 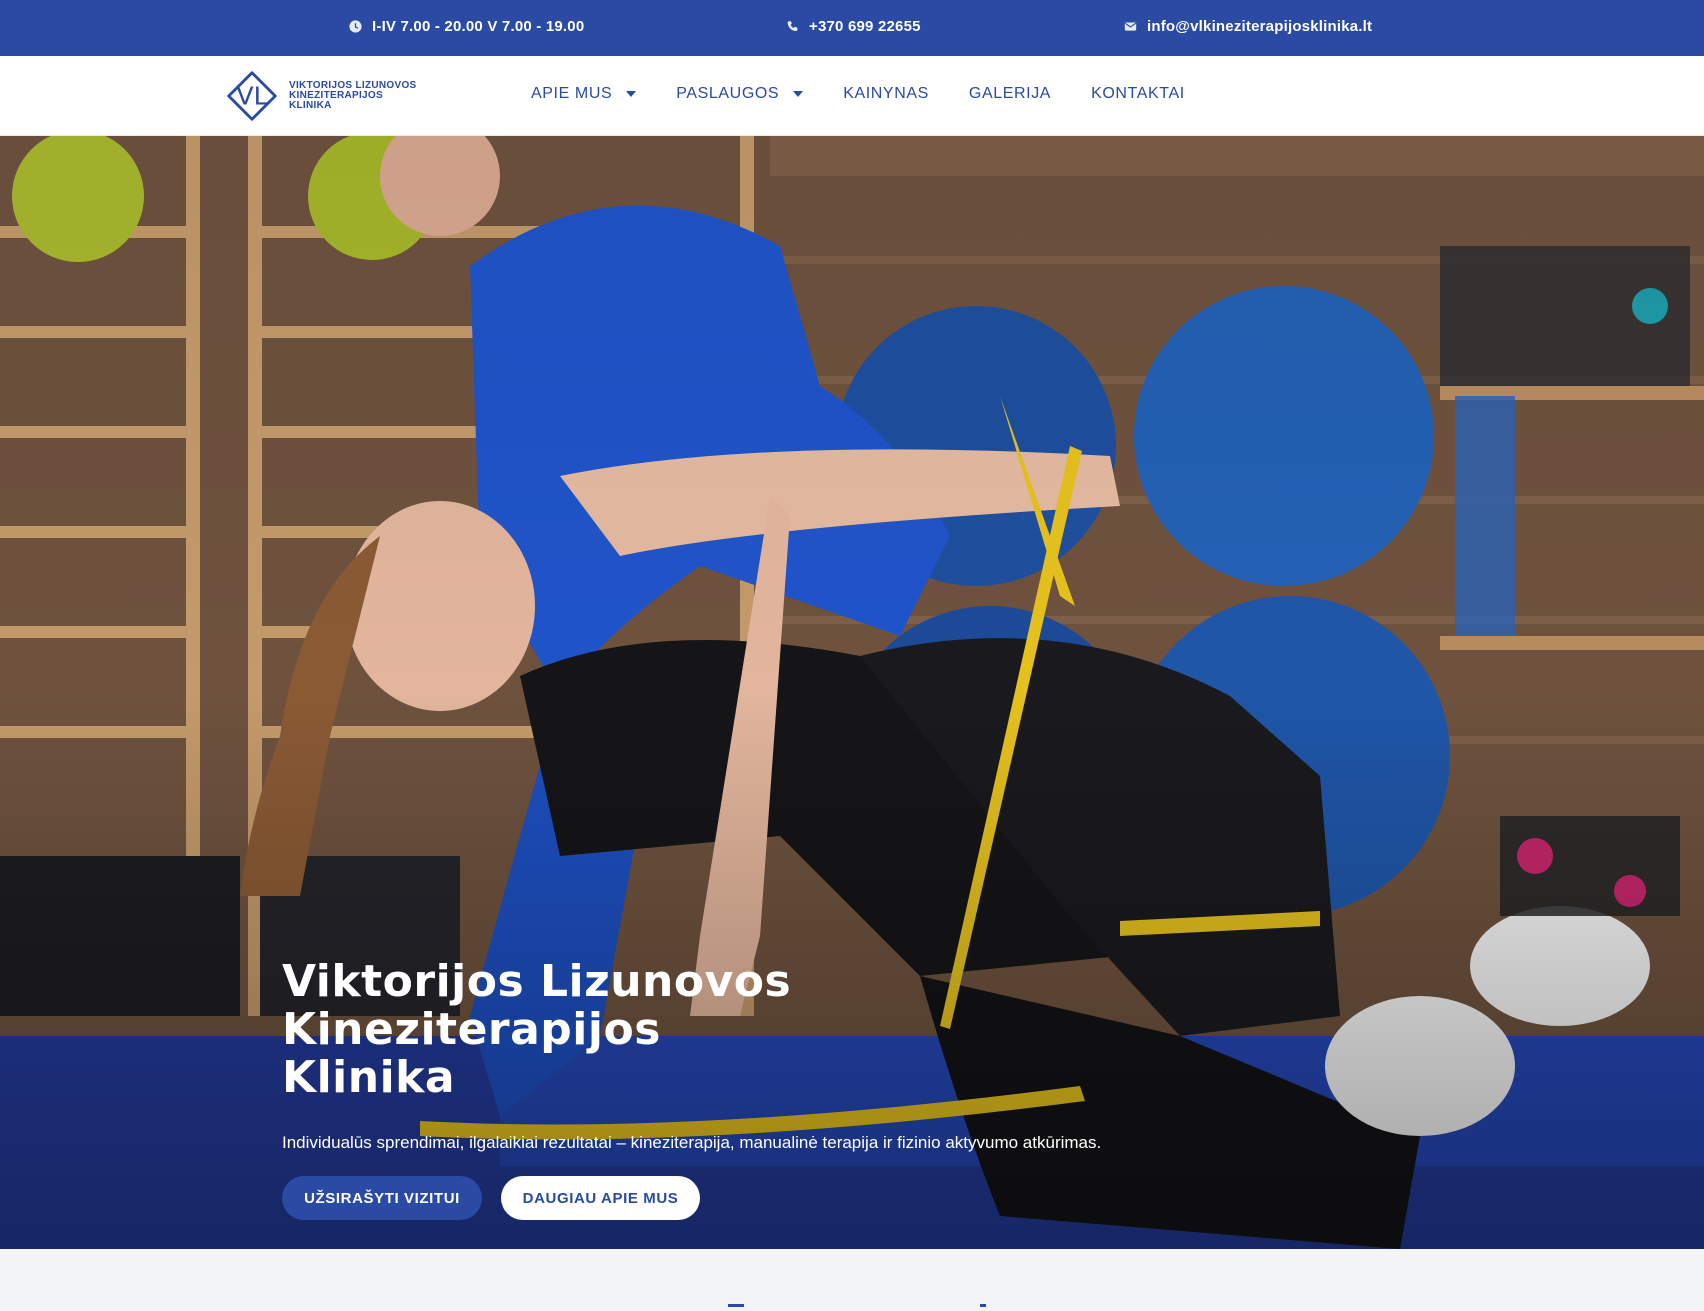 What do you see at coordinates (382, 1198) in the screenshot?
I see `book-visit-button: UŽSIRAŠYTI VIZITUI` at bounding box center [382, 1198].